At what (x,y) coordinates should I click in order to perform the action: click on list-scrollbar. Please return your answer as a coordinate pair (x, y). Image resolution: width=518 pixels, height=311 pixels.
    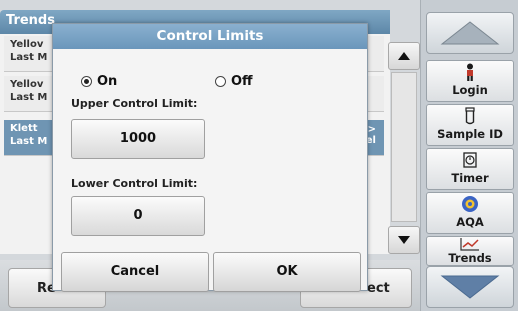
    Looking at the image, I should click on (404, 149).